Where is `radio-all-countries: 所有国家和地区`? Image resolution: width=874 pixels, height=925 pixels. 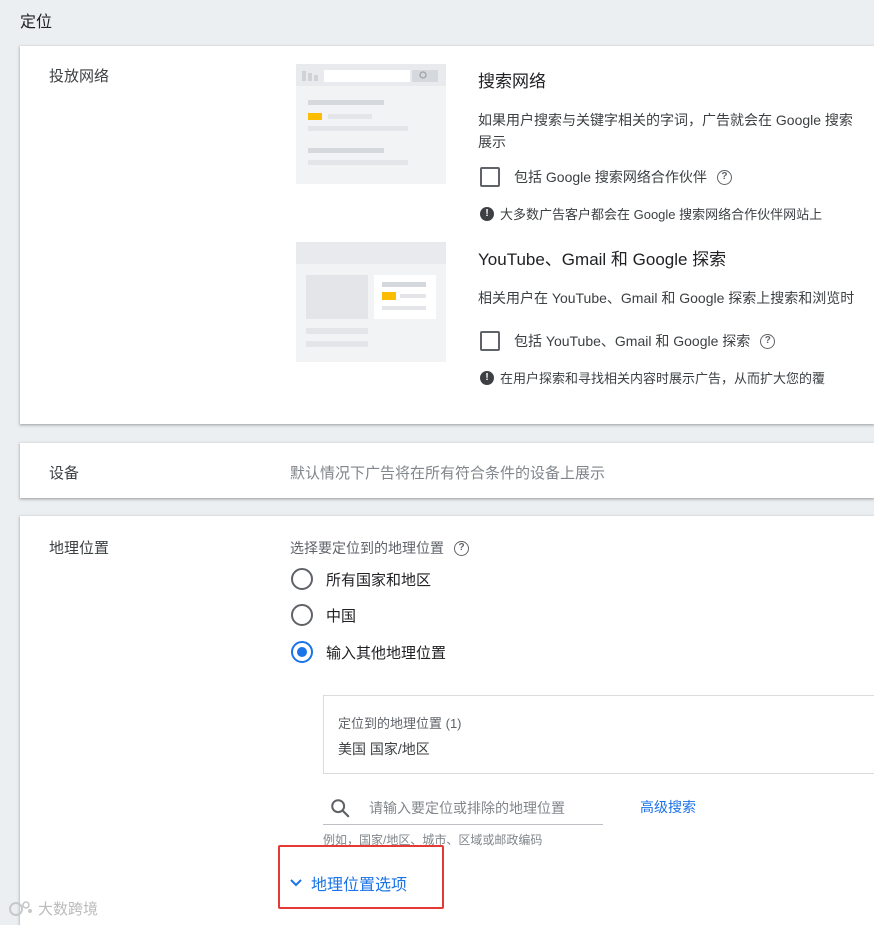 radio-all-countries: 所有国家和地区 is located at coordinates (361, 579).